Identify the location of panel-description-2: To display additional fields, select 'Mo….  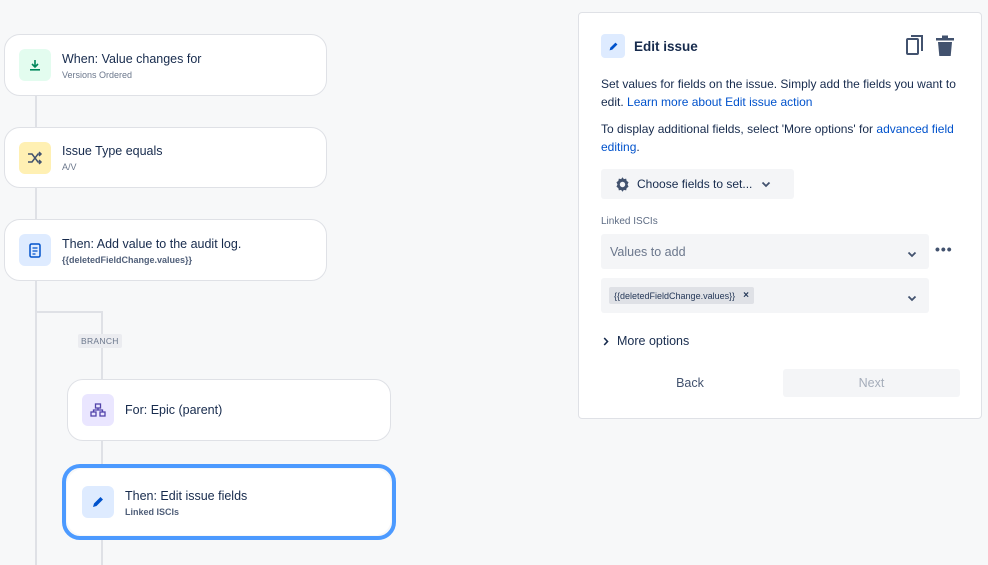
(786, 138).